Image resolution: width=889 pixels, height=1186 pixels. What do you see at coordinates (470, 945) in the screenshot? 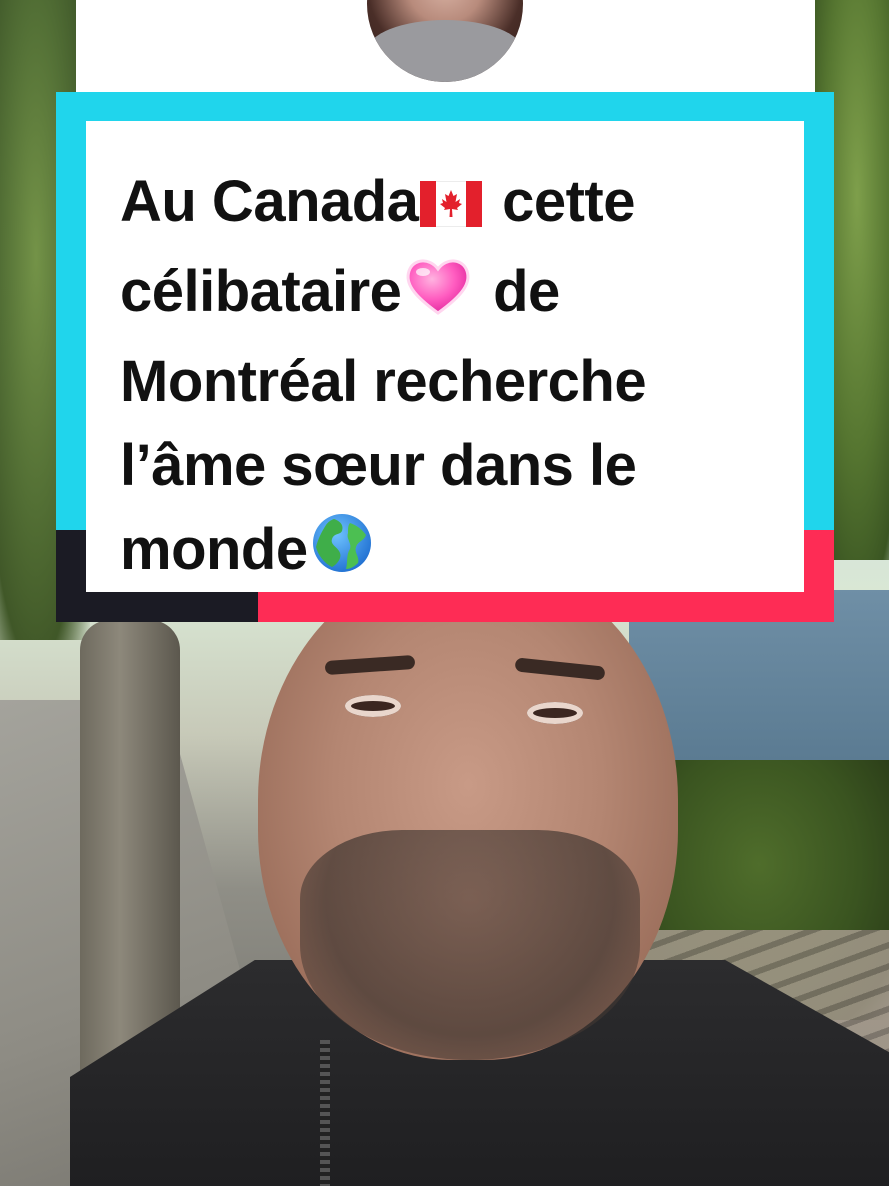
I see `person-beard` at bounding box center [470, 945].